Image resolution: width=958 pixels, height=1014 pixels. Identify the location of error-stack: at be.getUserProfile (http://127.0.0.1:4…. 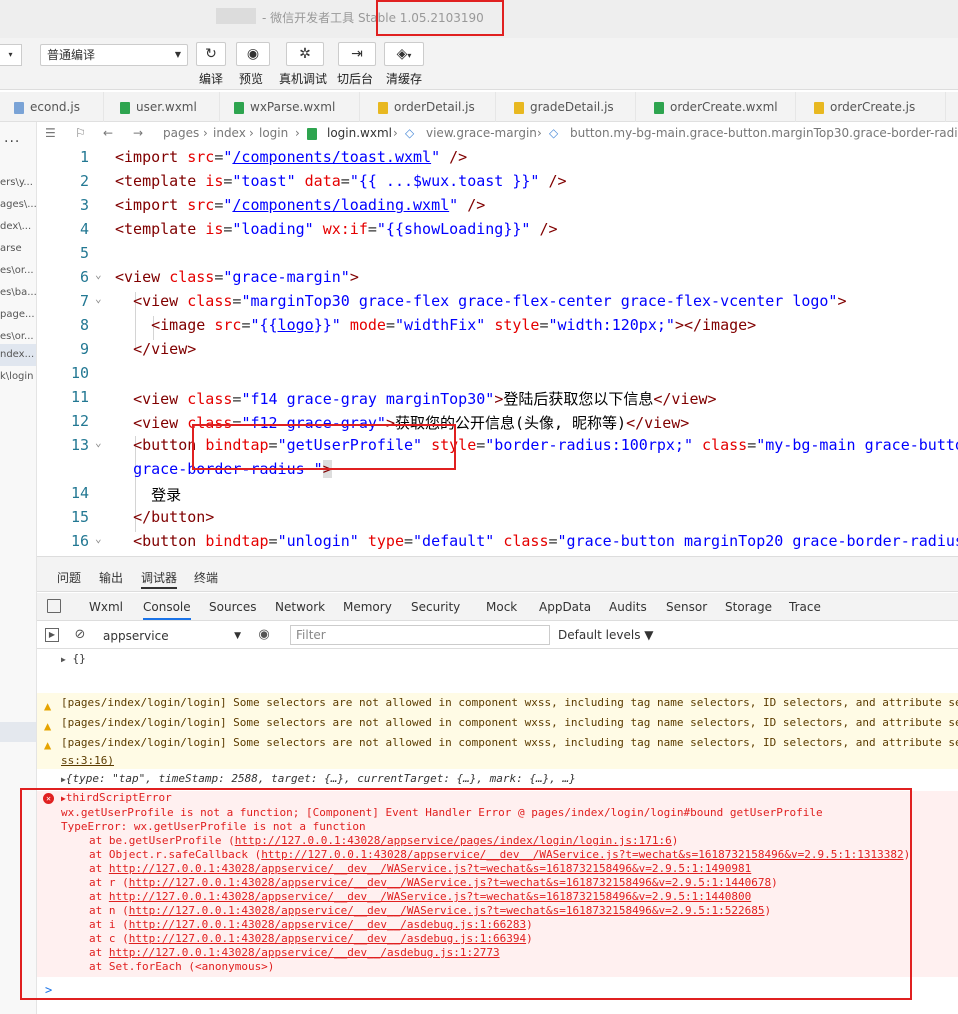
(509, 904).